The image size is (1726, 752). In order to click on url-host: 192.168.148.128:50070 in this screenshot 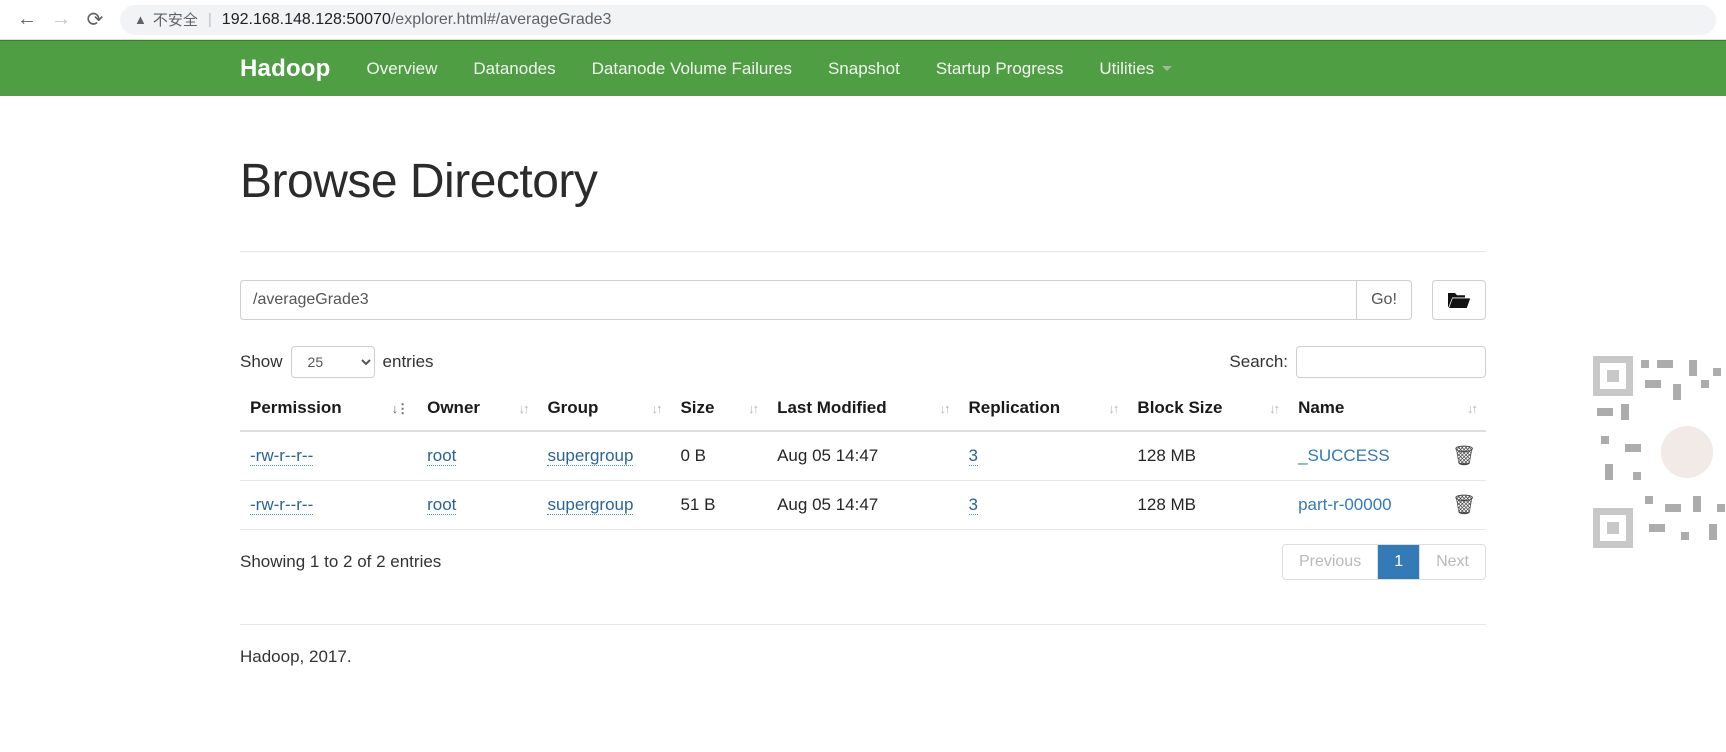, I will do `click(306, 19)`.